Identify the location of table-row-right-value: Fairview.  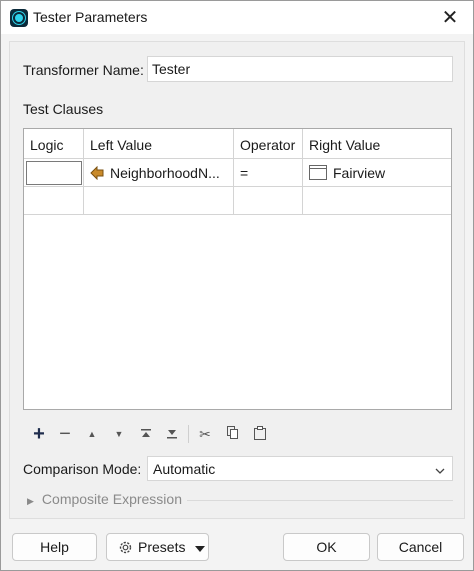
(377, 173).